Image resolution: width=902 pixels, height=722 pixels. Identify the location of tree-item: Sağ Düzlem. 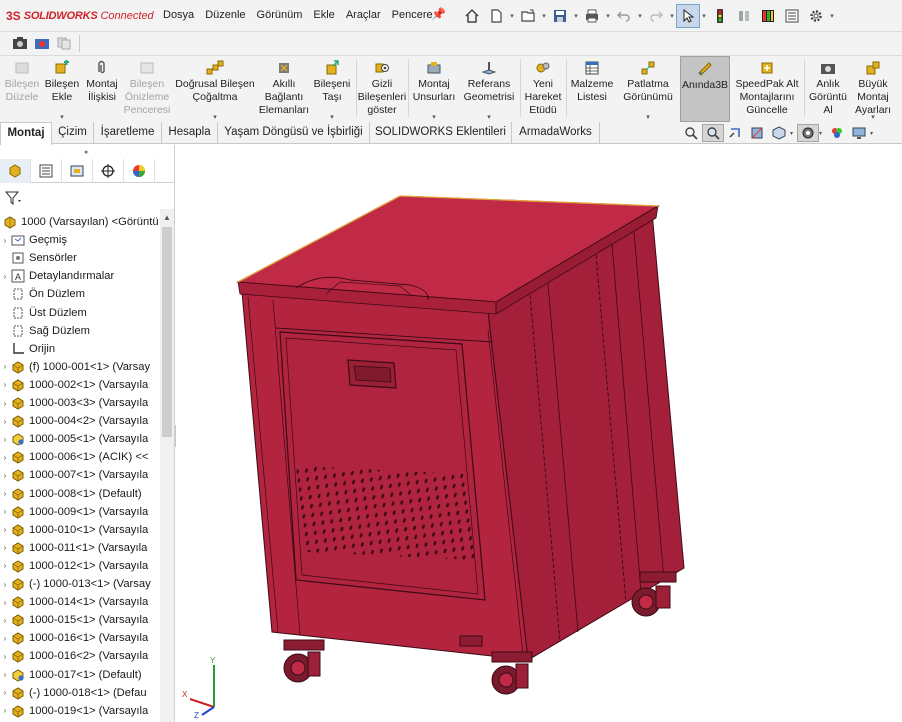
(80, 331).